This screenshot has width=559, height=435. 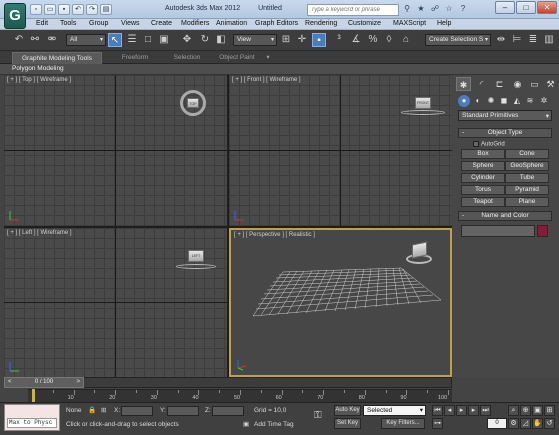 I want to click on select-by-name-icon: ☰, so click(x=132, y=40).